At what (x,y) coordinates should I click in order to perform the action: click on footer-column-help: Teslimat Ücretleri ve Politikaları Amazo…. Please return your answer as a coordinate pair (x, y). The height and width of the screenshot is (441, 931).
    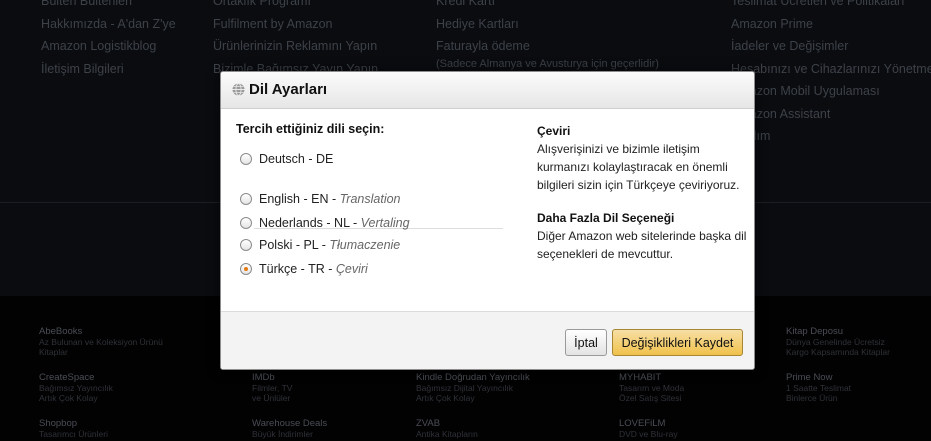
    Looking at the image, I should click on (831, 74).